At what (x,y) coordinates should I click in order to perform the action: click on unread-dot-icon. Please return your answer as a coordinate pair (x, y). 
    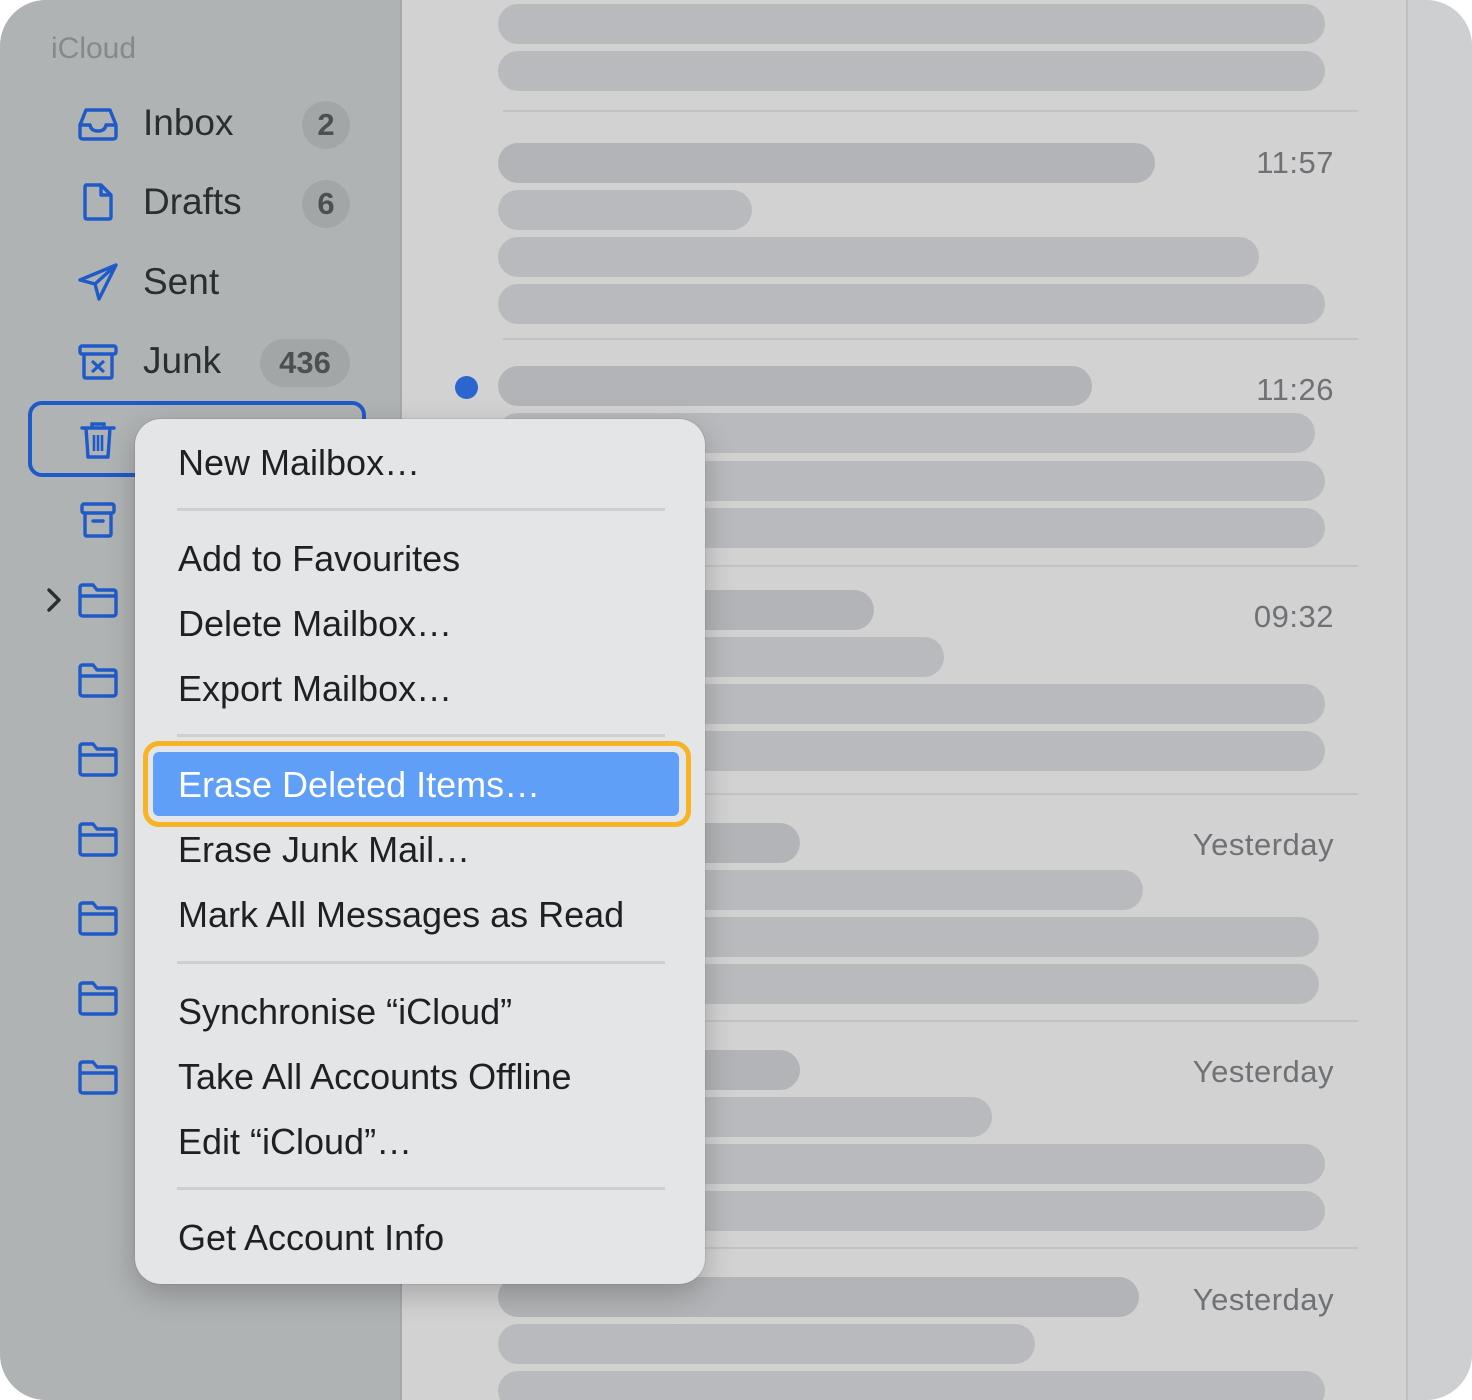
    Looking at the image, I should click on (466, 387).